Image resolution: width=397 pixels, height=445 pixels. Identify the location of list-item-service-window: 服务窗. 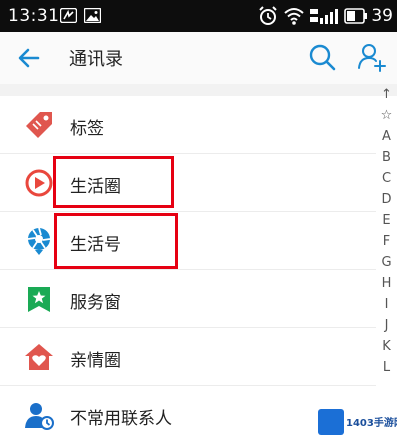
(188, 299).